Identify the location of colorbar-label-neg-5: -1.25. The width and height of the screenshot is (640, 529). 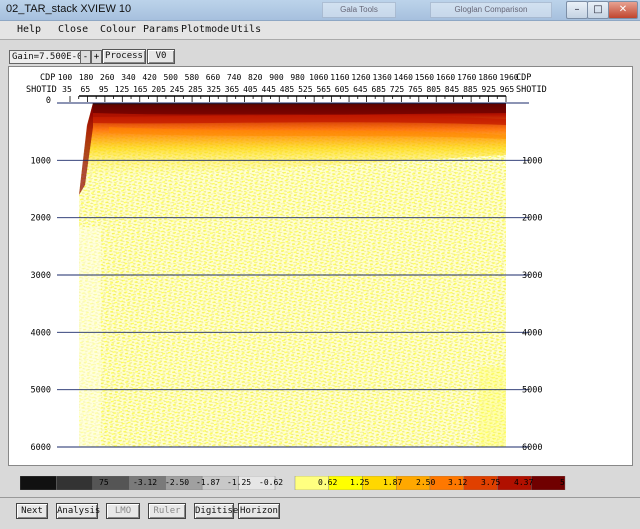
(239, 482).